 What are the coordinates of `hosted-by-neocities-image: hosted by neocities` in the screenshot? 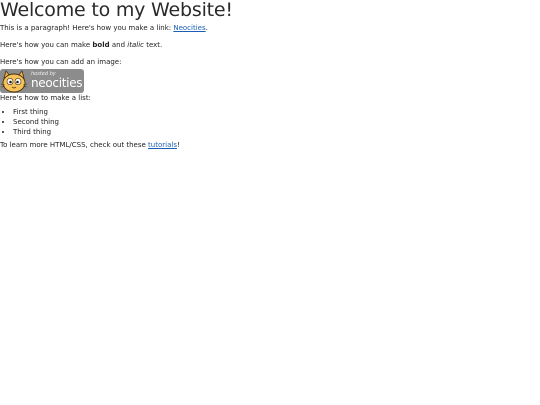 It's located at (42, 81).